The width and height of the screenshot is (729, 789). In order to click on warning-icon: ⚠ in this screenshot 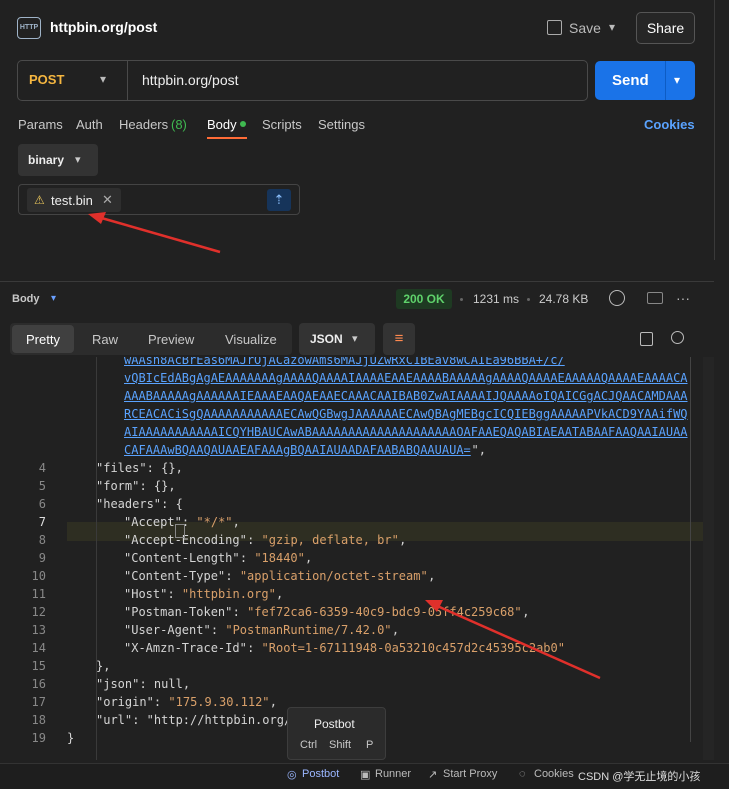, I will do `click(39, 200)`.